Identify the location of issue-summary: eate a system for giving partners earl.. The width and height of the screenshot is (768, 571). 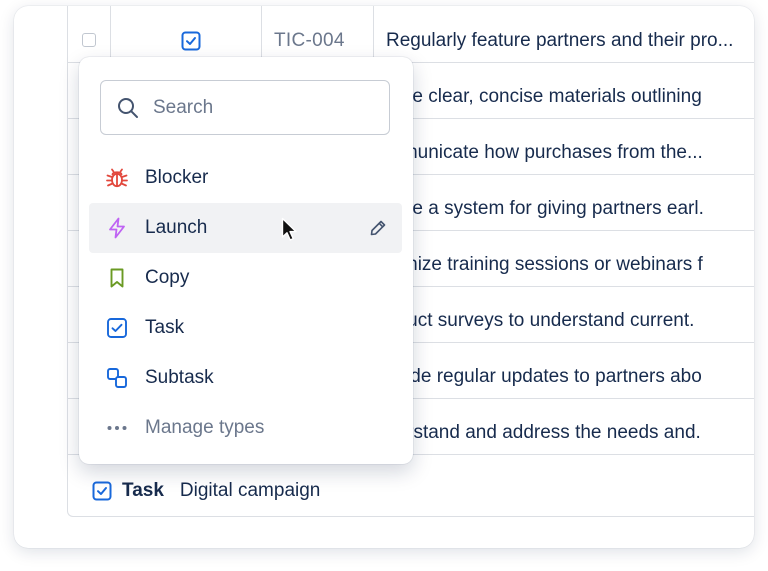
(545, 208).